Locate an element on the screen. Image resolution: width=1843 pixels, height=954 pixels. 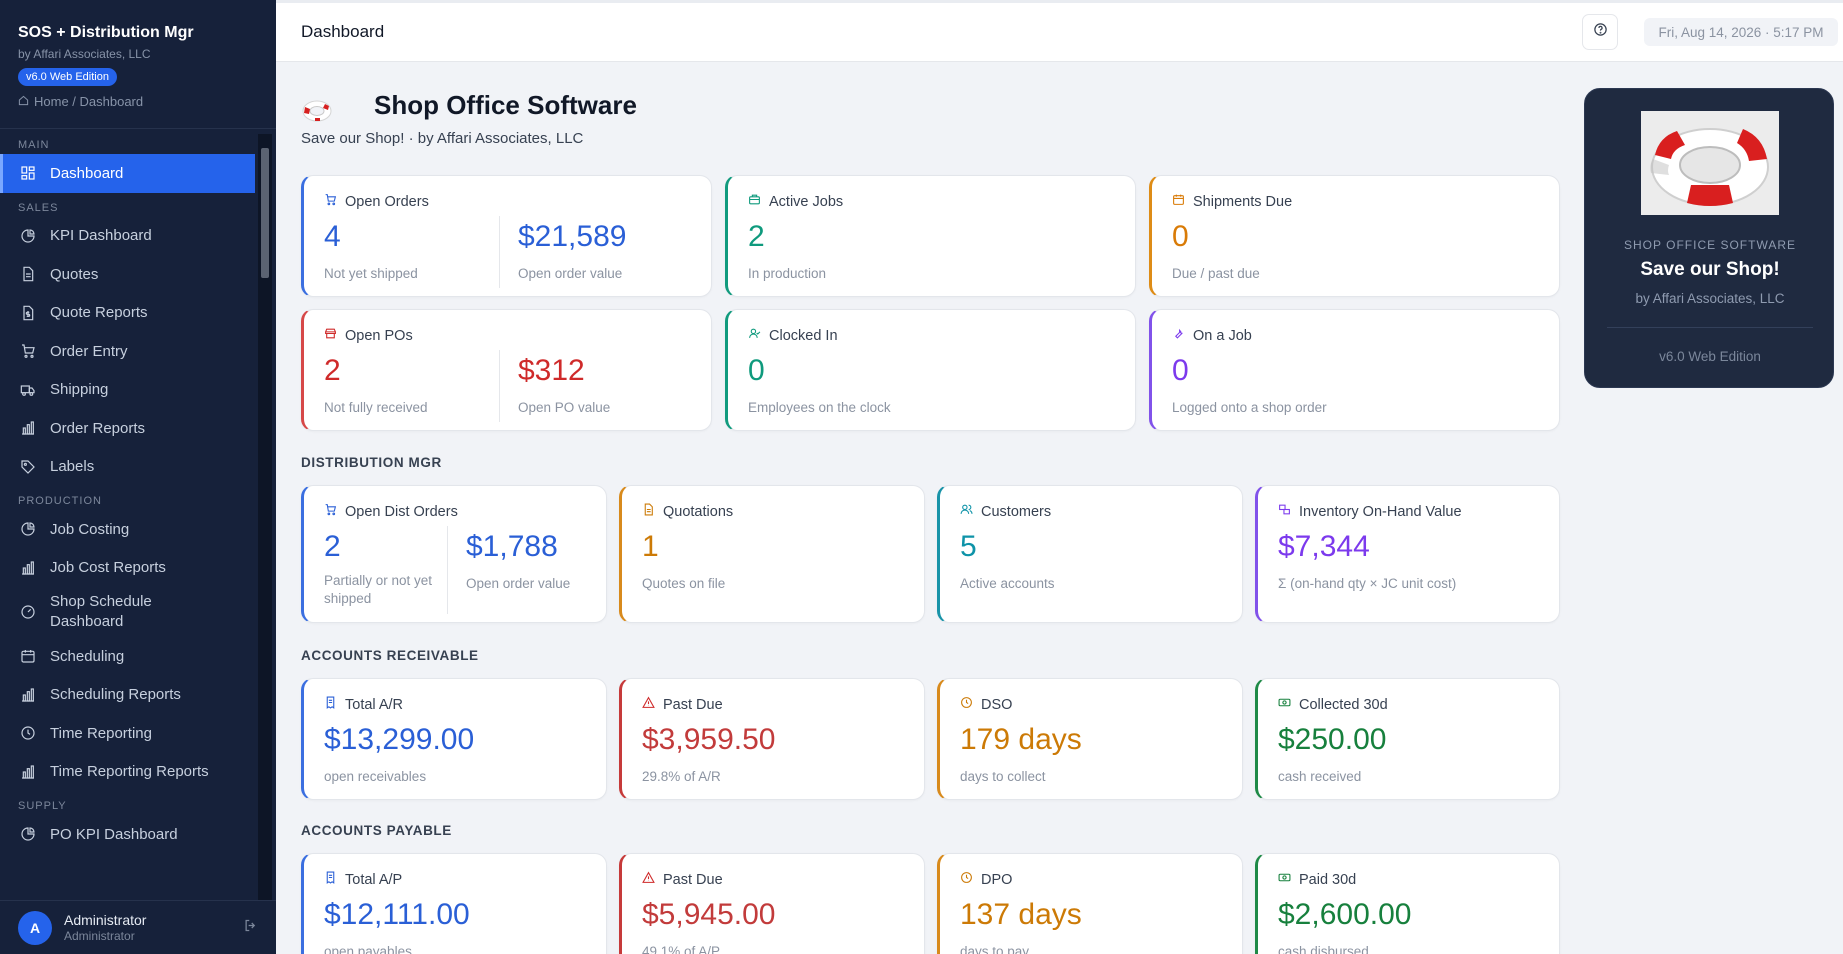
card-value: 2 is located at coordinates (332, 370).